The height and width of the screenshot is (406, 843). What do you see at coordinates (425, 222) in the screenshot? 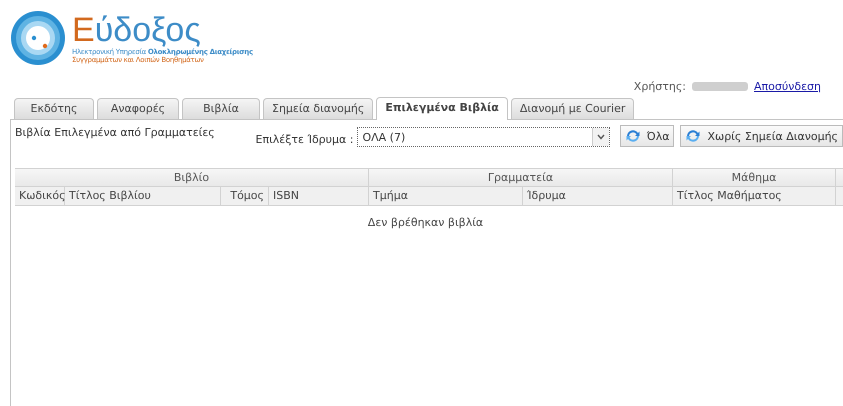
I see `empty-message: Δεν βρέθηκαν βιβλία` at bounding box center [425, 222].